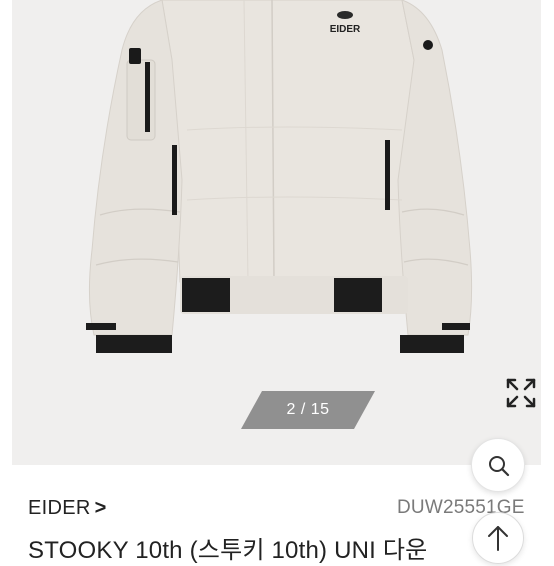  Describe the element at coordinates (59, 508) in the screenshot. I see `brand-name: EIDER` at that location.